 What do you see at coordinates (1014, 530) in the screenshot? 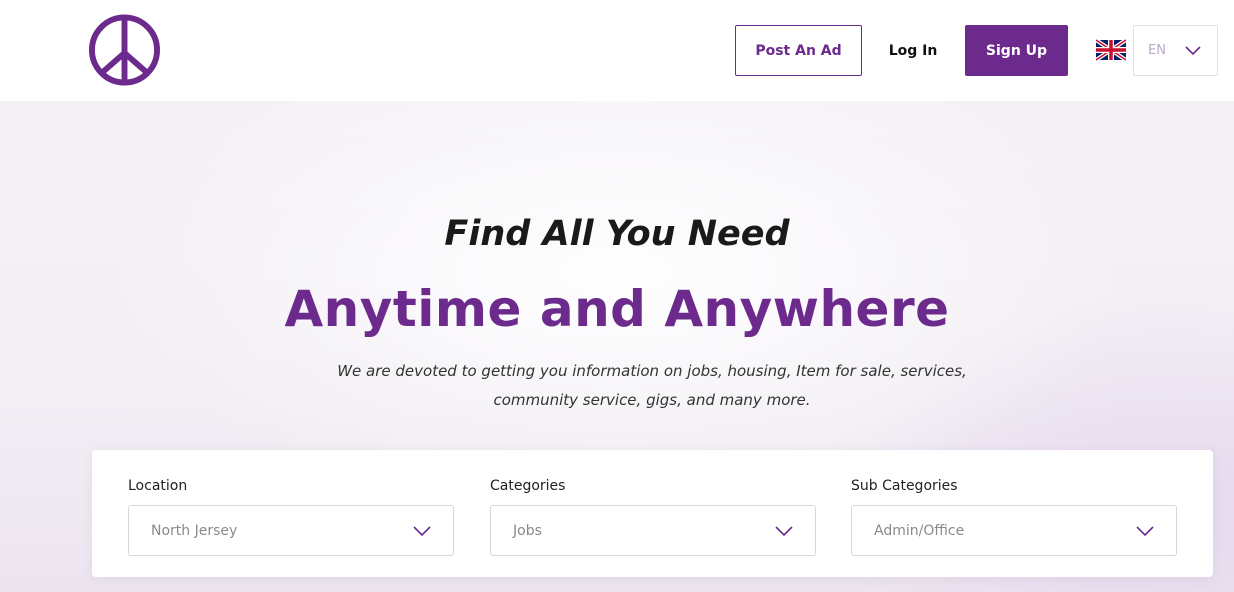
I see `sub-categories-select: Admin/Office` at bounding box center [1014, 530].